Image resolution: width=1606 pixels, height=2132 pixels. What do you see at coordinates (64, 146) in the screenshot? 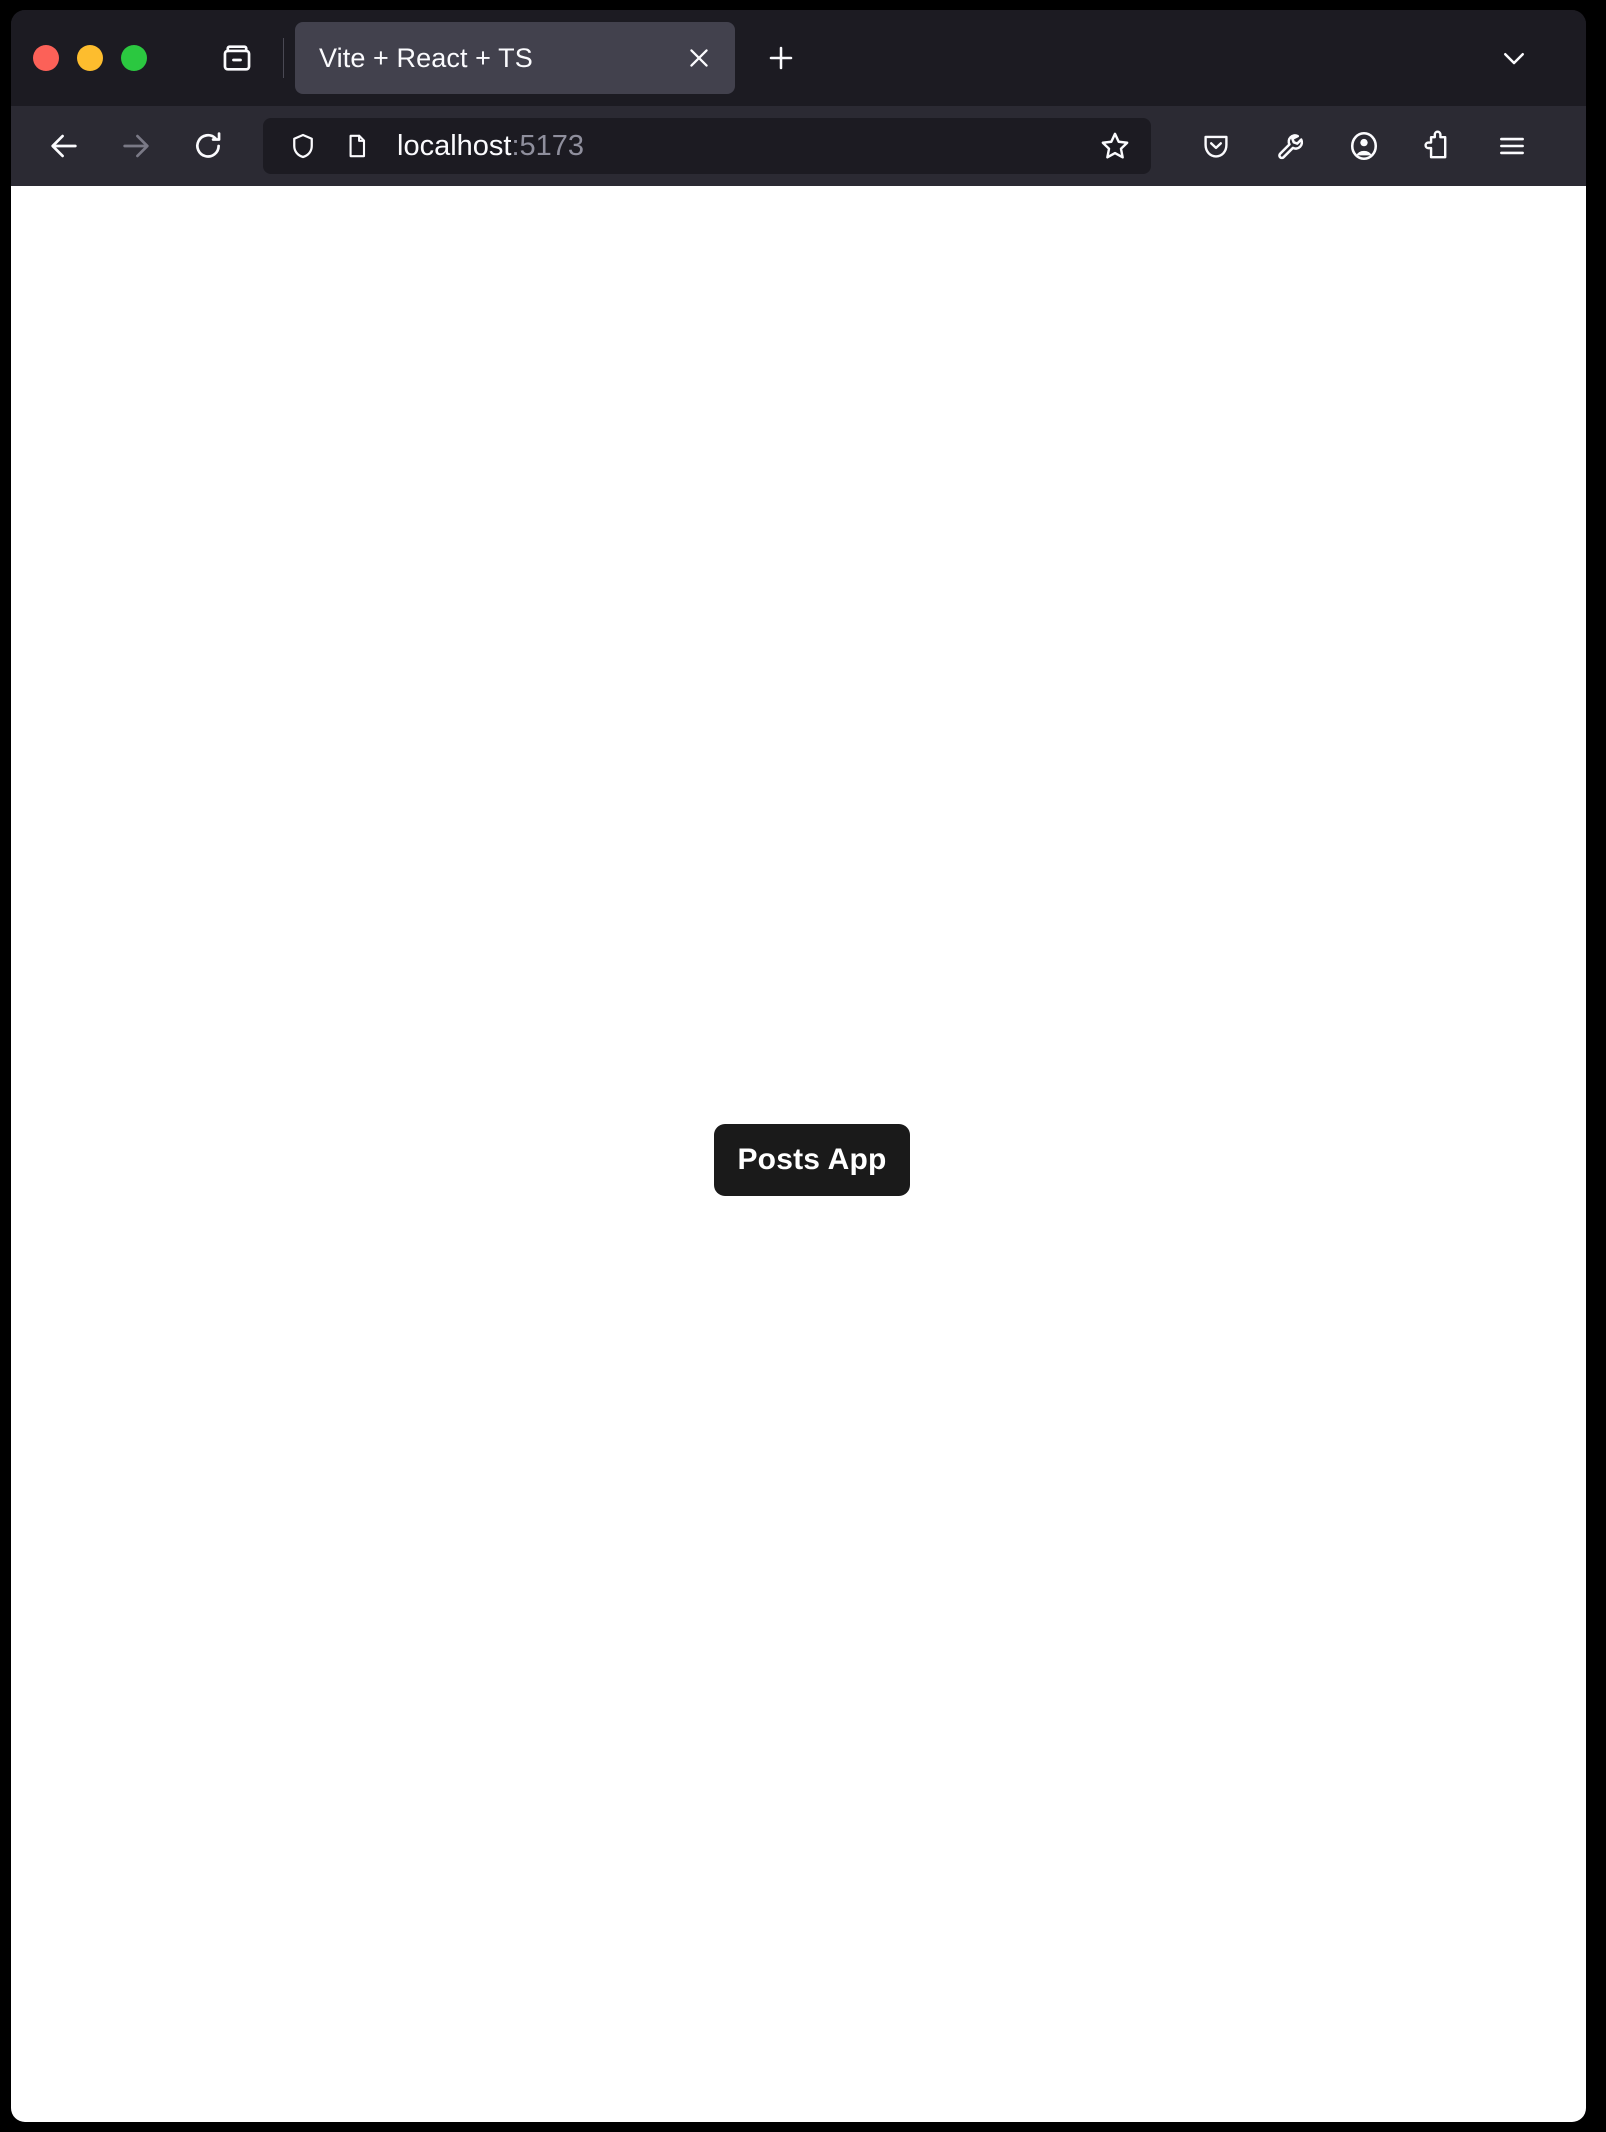
I see `arrow-left-icon` at bounding box center [64, 146].